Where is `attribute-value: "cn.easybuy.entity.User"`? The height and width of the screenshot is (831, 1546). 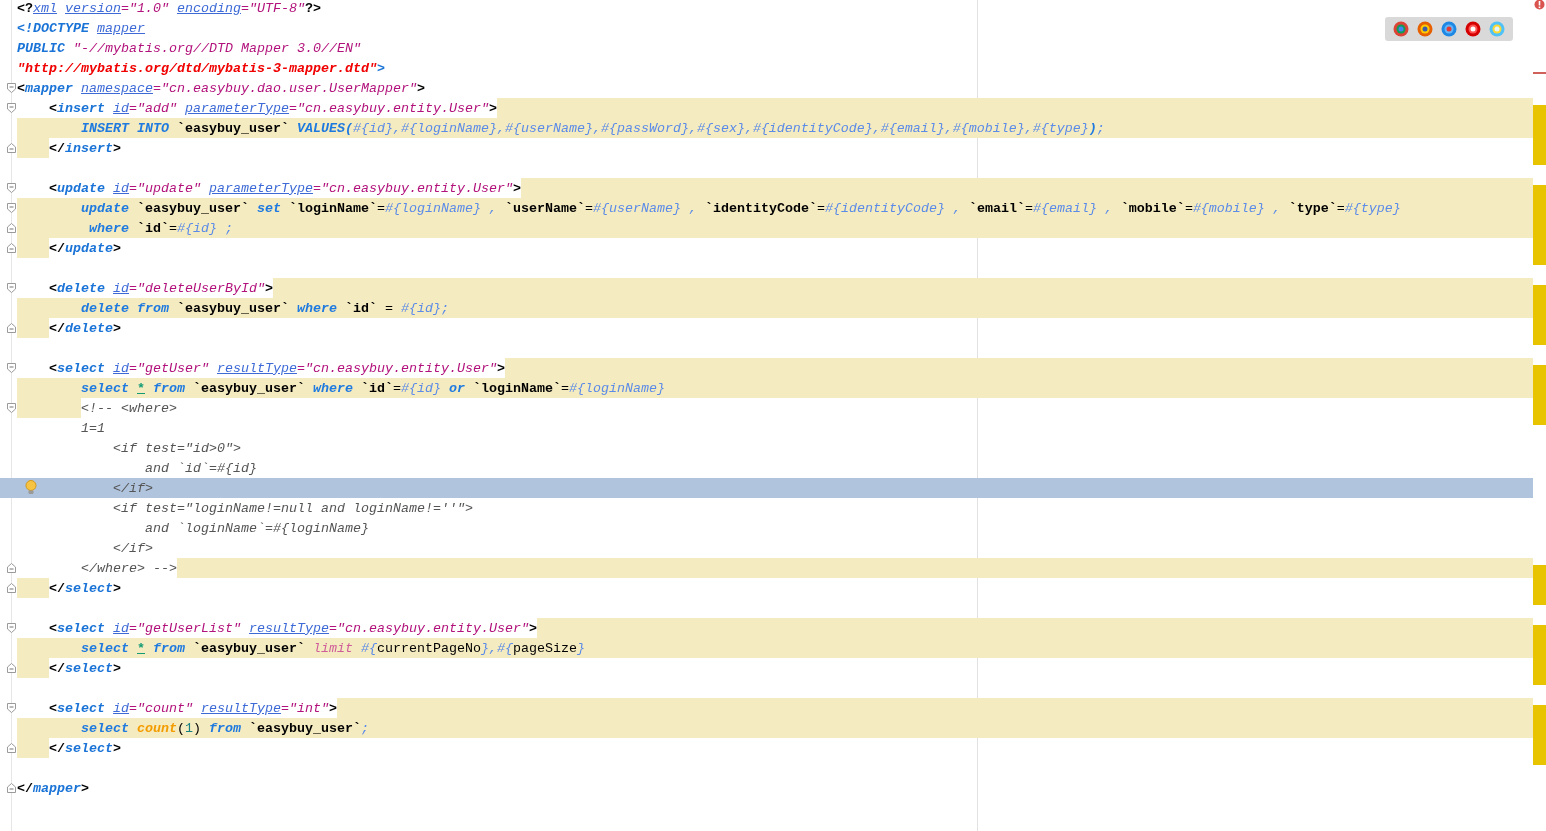
attribute-value: "cn.easybuy.entity.User" is located at coordinates (417, 188).